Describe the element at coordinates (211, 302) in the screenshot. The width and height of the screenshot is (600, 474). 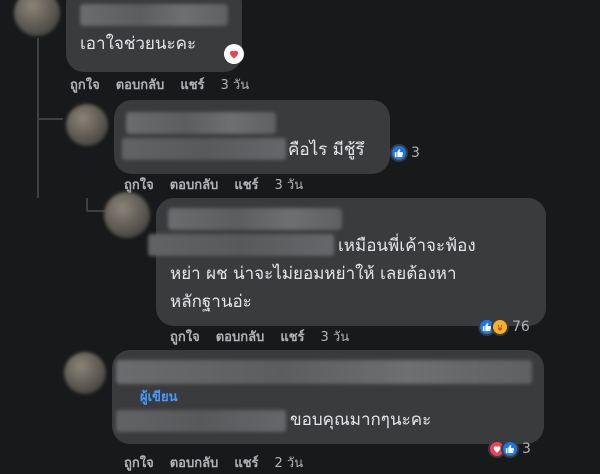
I see `comment-text: หลักฐานอ่ะ` at that location.